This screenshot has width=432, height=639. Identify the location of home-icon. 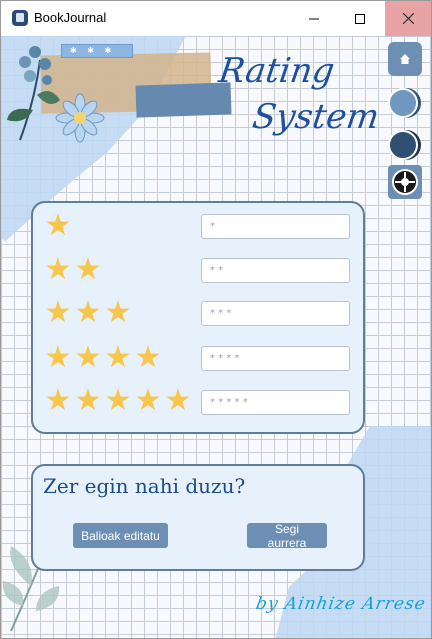
(405, 59).